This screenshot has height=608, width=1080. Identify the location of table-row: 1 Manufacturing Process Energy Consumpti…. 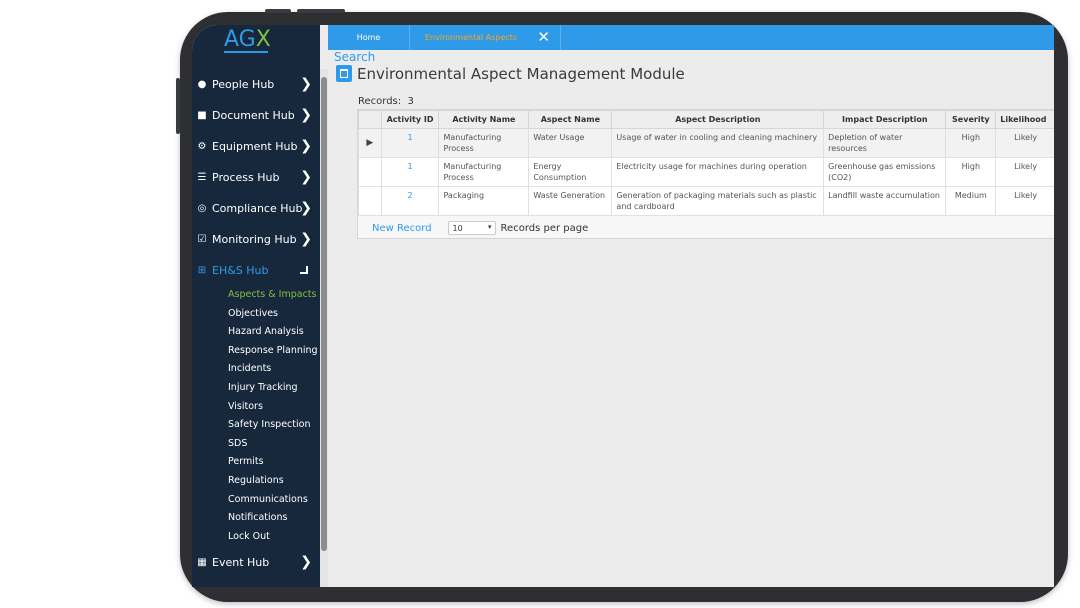
(706, 172).